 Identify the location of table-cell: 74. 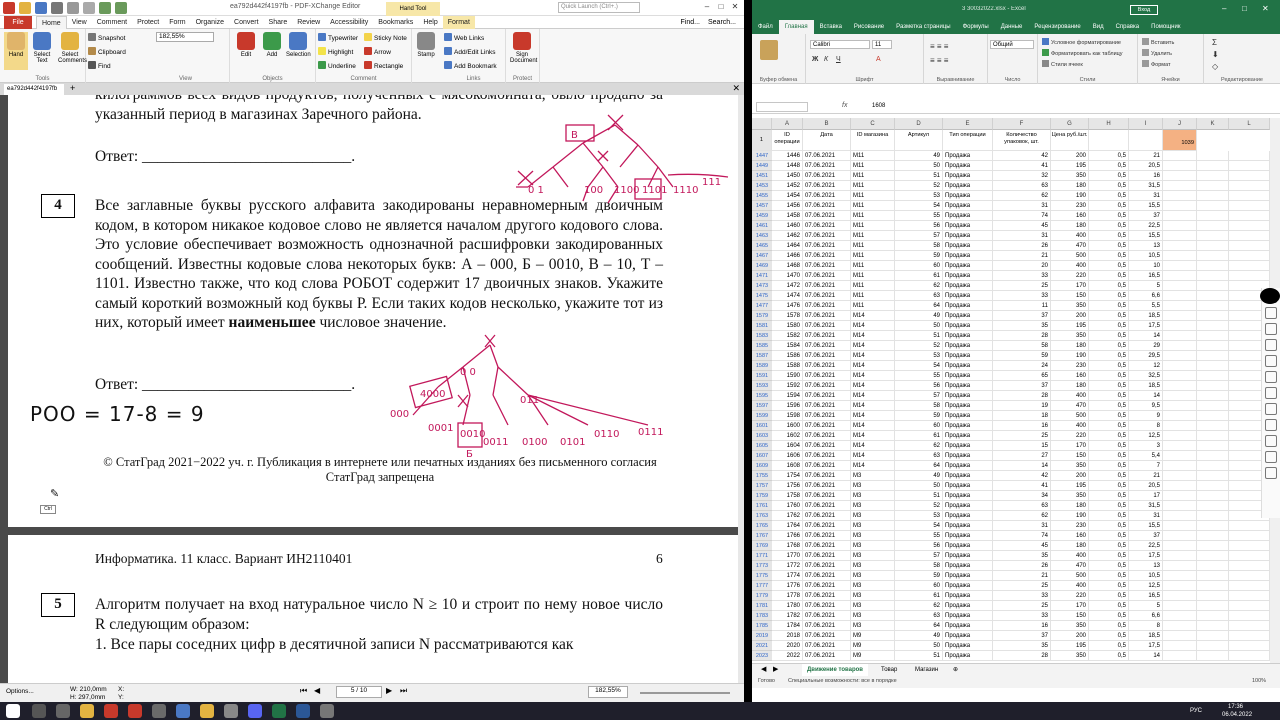
(1022, 216).